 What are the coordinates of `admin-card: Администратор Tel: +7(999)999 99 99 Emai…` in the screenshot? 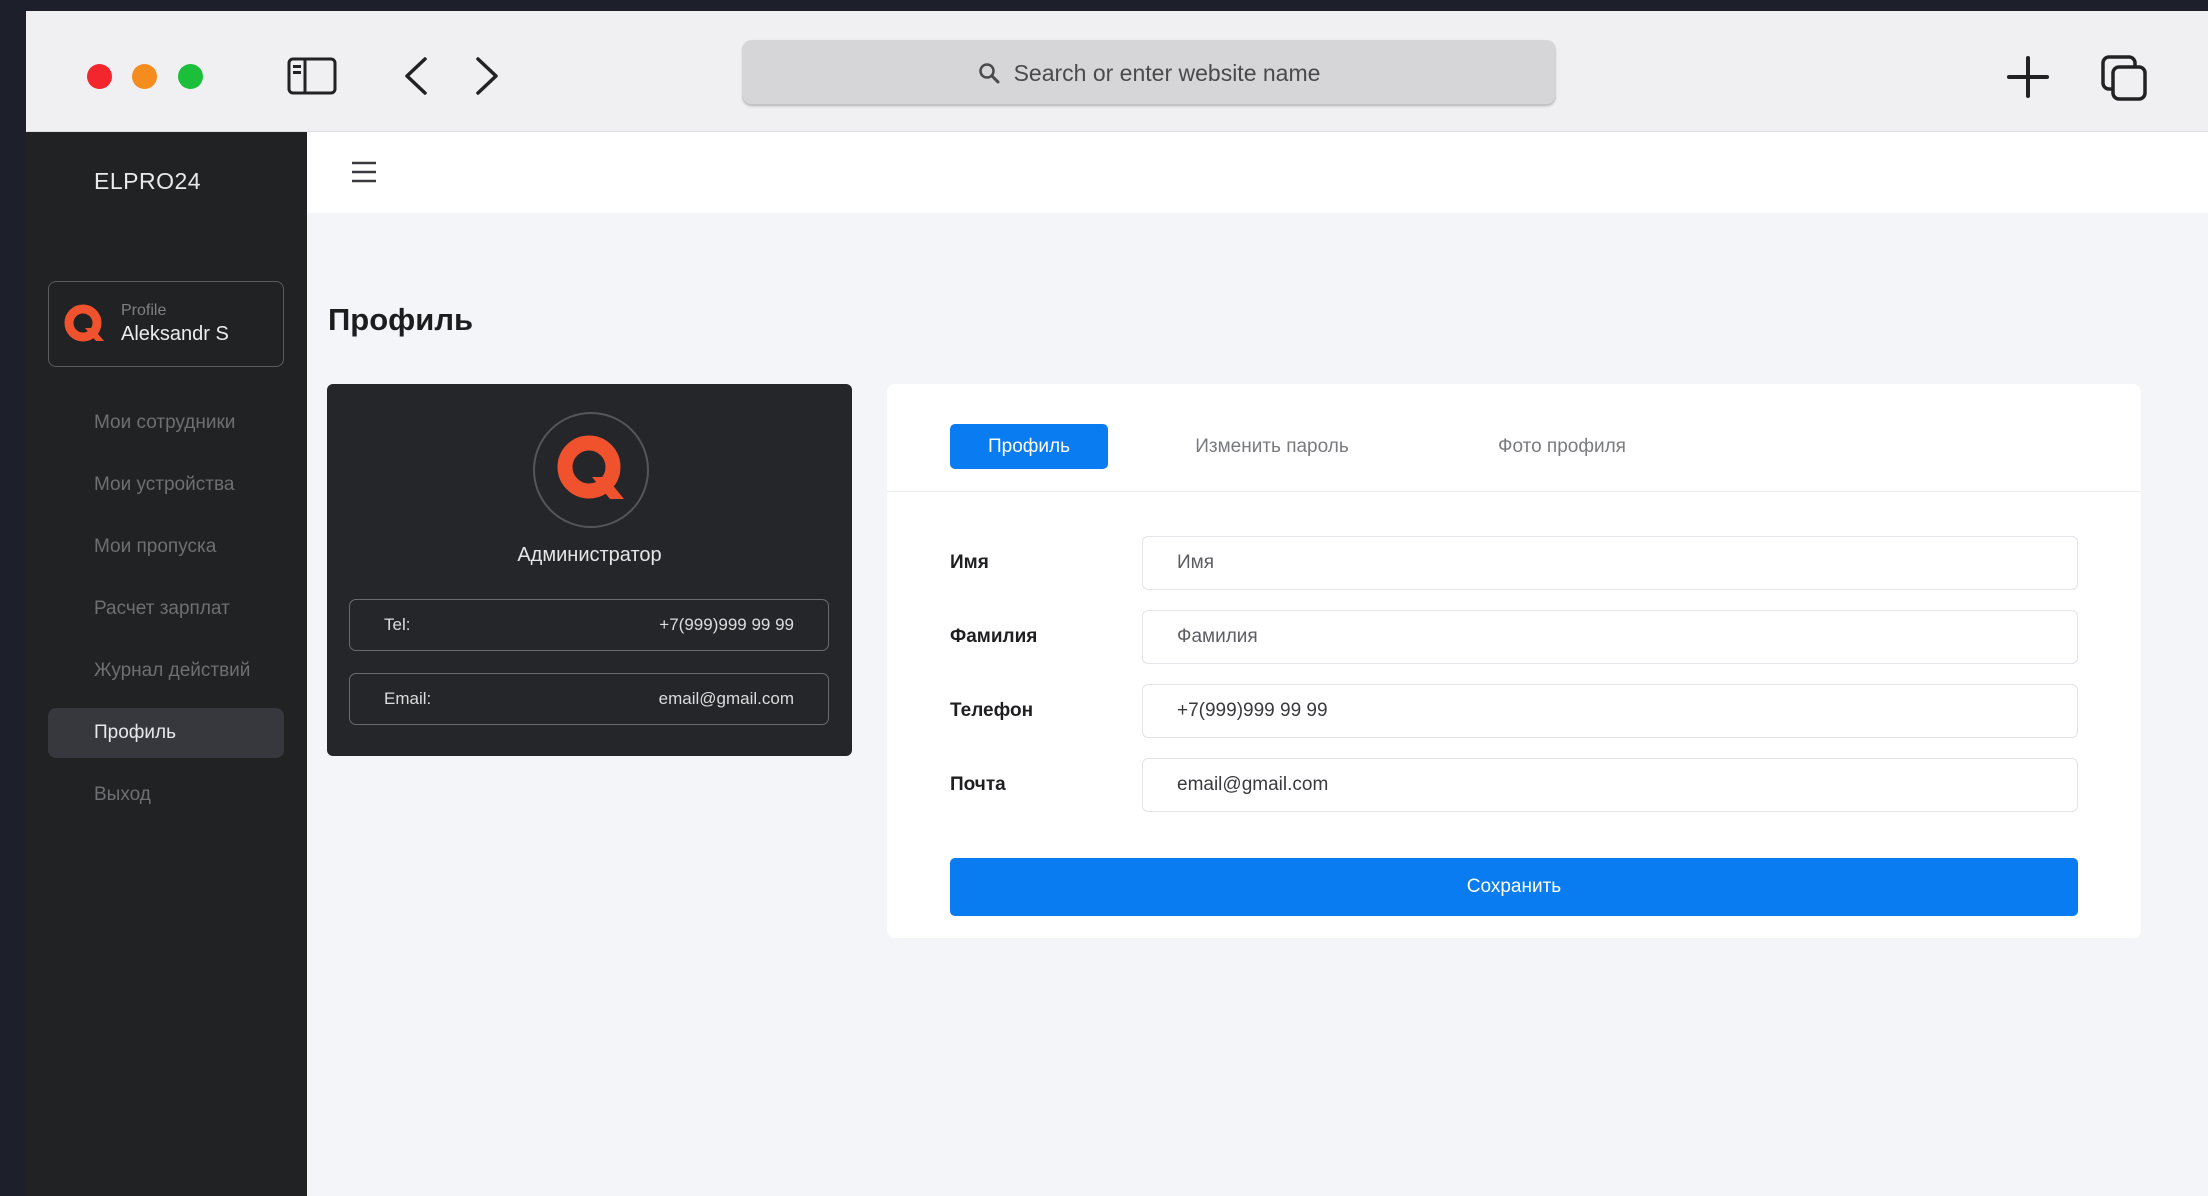 It's located at (589, 570).